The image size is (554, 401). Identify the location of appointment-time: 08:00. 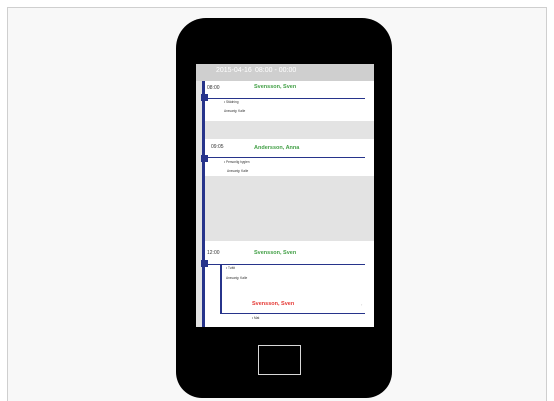
(213, 88).